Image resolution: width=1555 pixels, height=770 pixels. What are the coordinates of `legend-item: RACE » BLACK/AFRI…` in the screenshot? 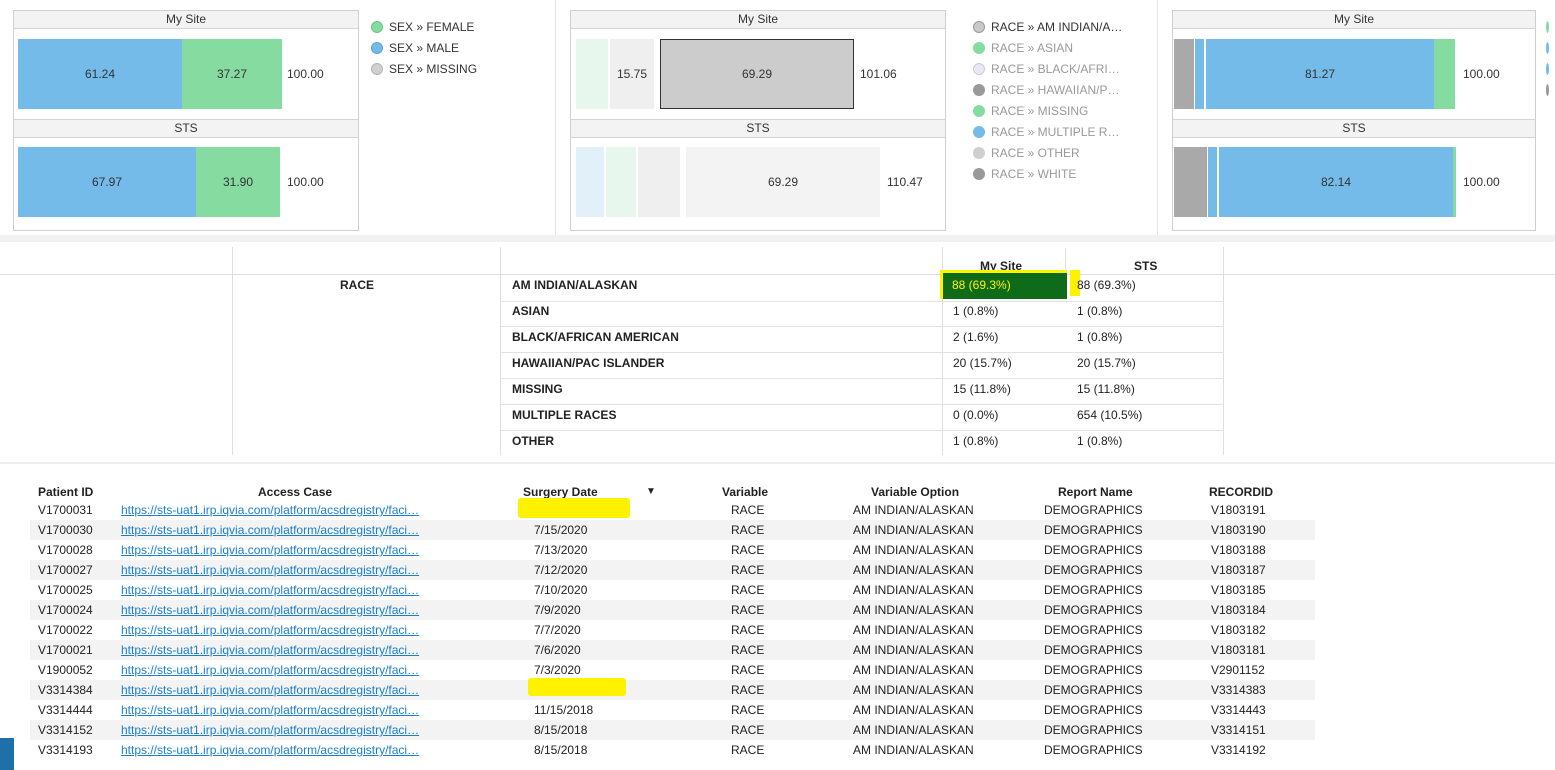 It's located at (1047, 68).